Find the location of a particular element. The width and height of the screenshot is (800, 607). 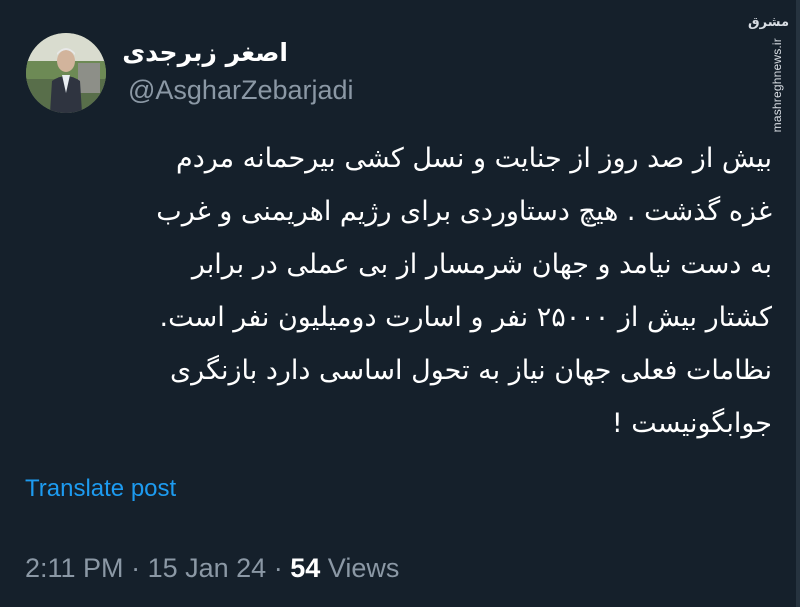

watermark: مشرق mashreghnews.ir is located at coordinates (768, 71).